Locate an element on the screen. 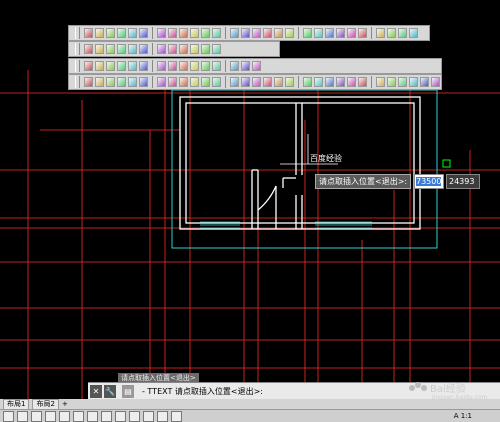 This screenshot has width=500, height=422. block-icon is located at coordinates (143, 49).